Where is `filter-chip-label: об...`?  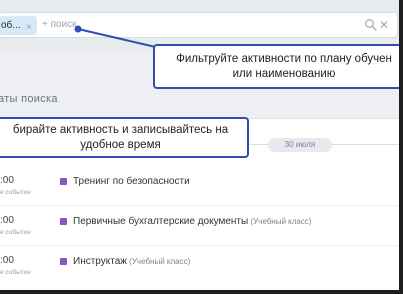
filter-chip-label: об... is located at coordinates (11, 25).